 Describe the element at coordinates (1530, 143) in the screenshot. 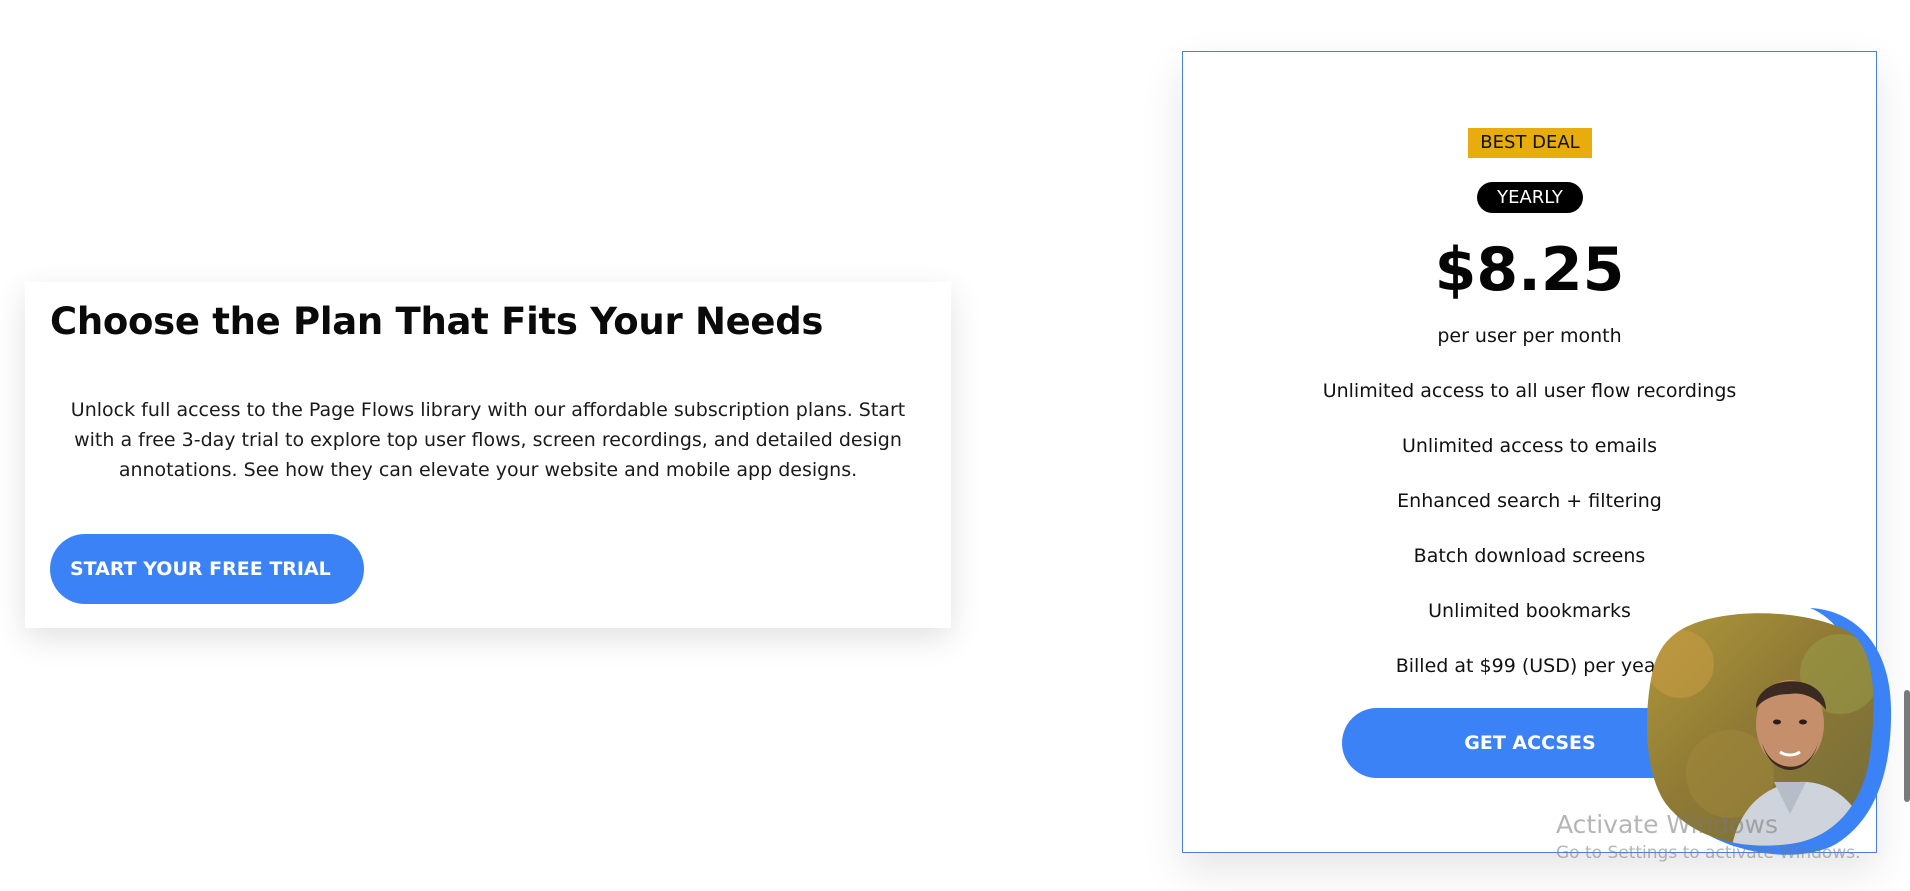

I see `best-deal-badge: BEST DEAL` at that location.